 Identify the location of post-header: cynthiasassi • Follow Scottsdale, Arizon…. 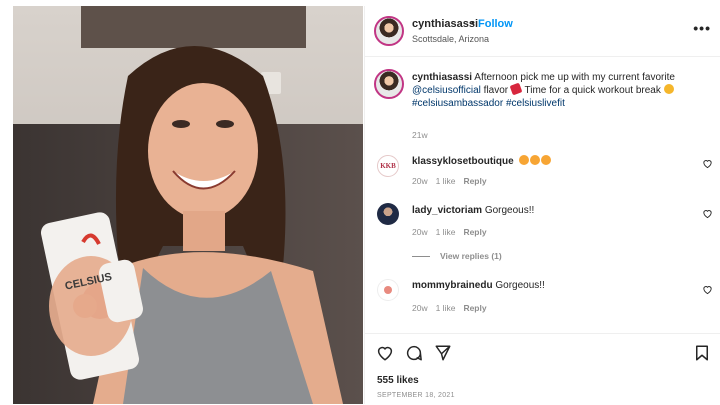
(542, 31).